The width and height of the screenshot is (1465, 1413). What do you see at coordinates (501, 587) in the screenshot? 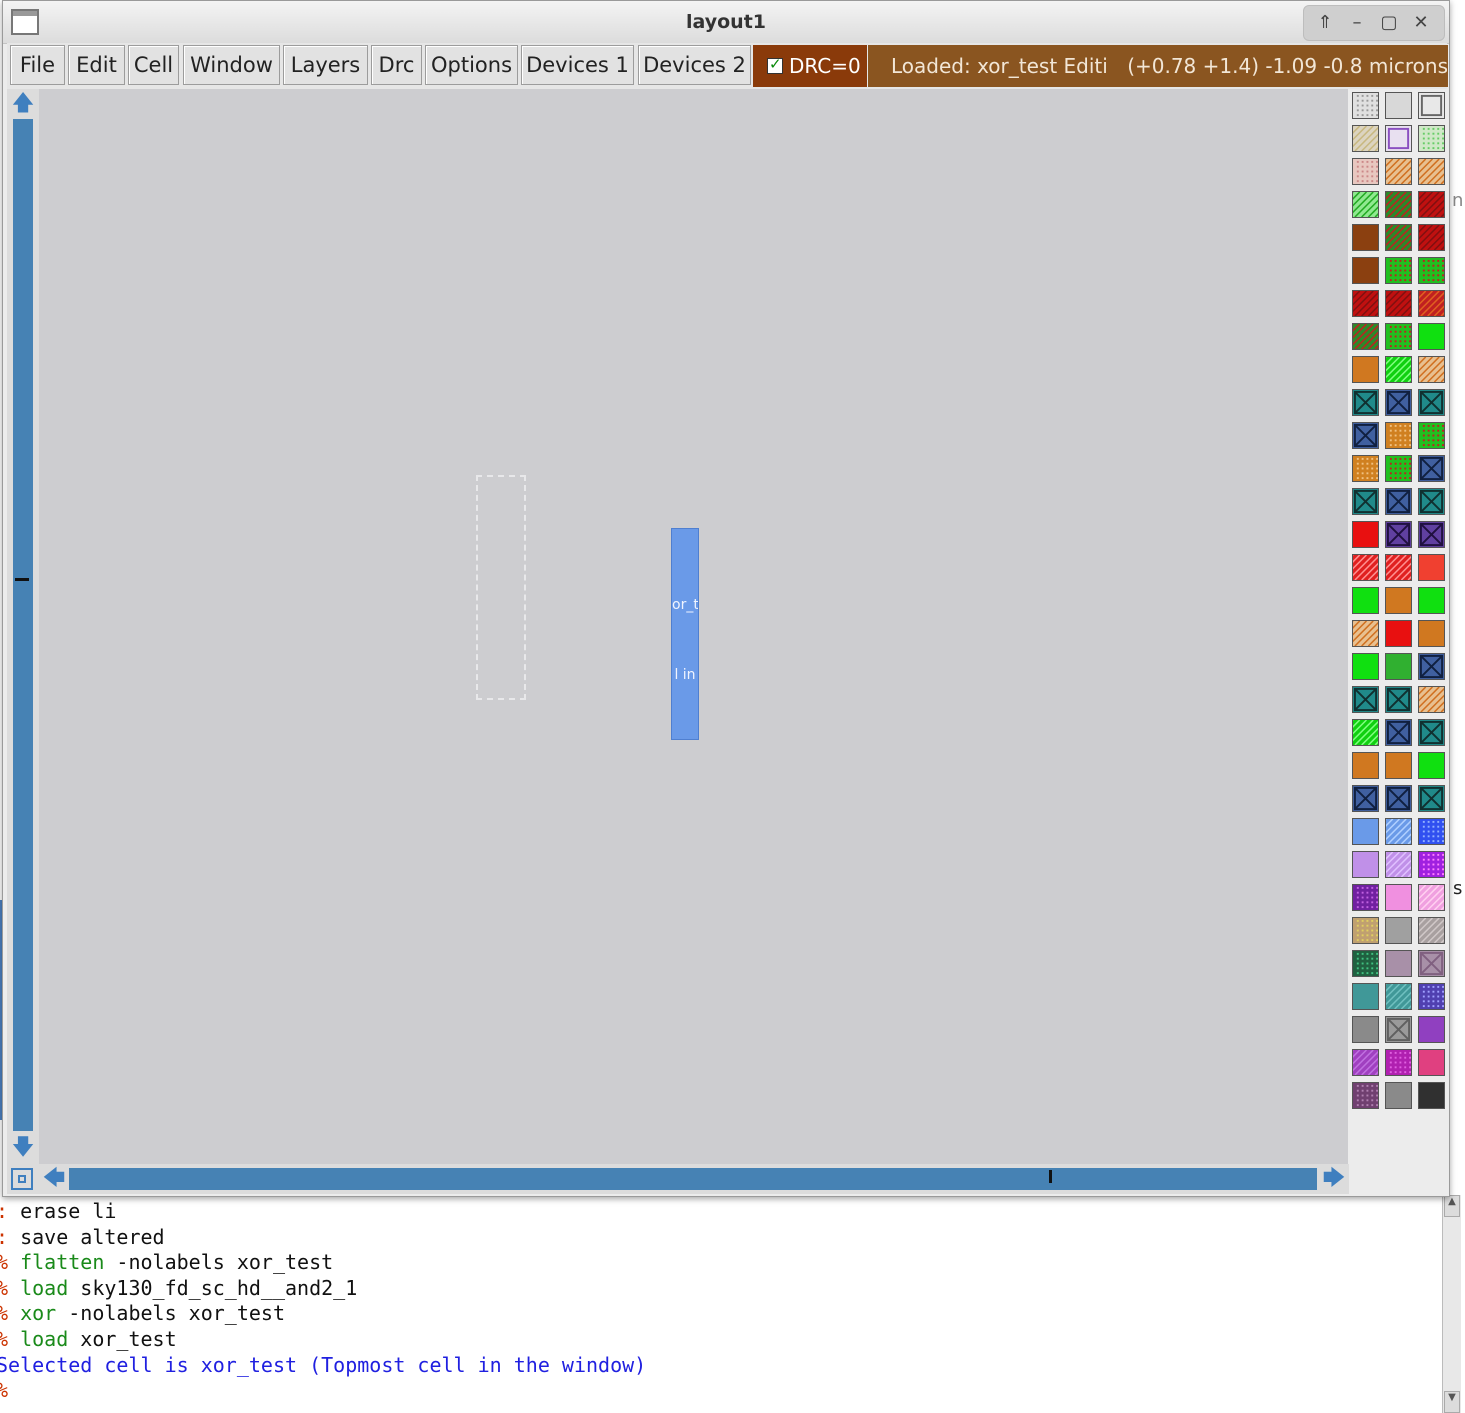
I see `cell-outline-box` at bounding box center [501, 587].